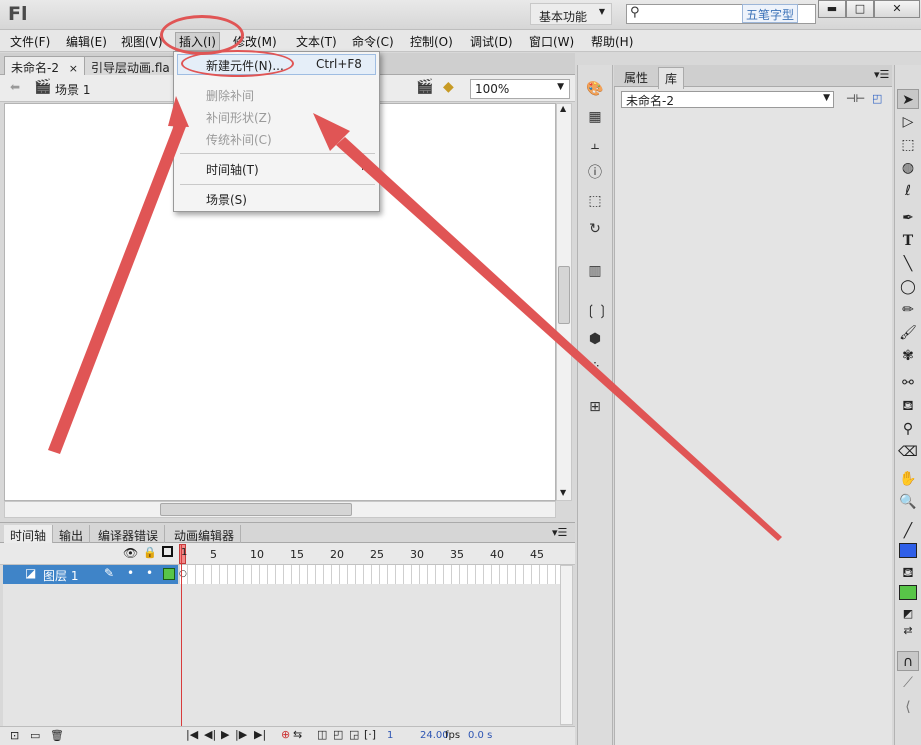 The width and height of the screenshot is (921, 745). I want to click on annotation-arrow-left-head, so click(178, 111).